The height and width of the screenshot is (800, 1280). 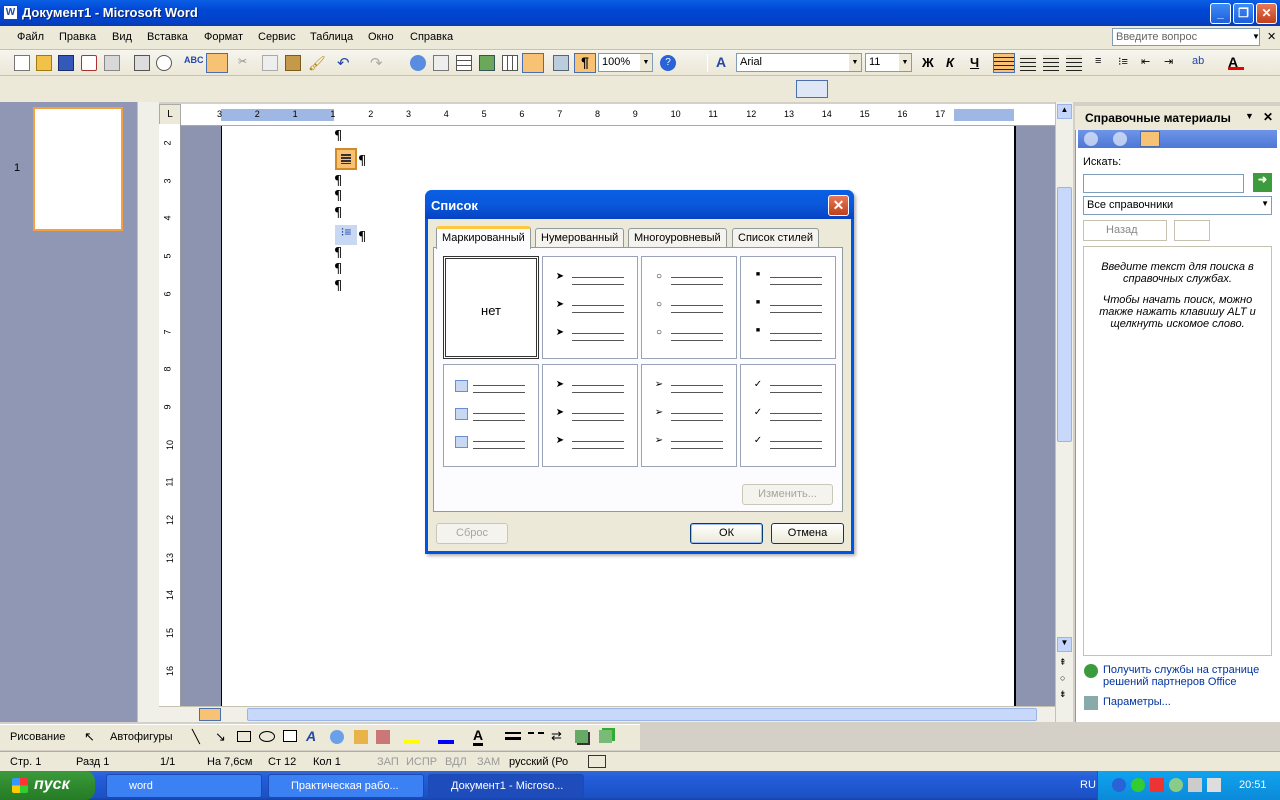 What do you see at coordinates (607, 714) in the screenshot?
I see `horizontal-scrollbar` at bounding box center [607, 714].